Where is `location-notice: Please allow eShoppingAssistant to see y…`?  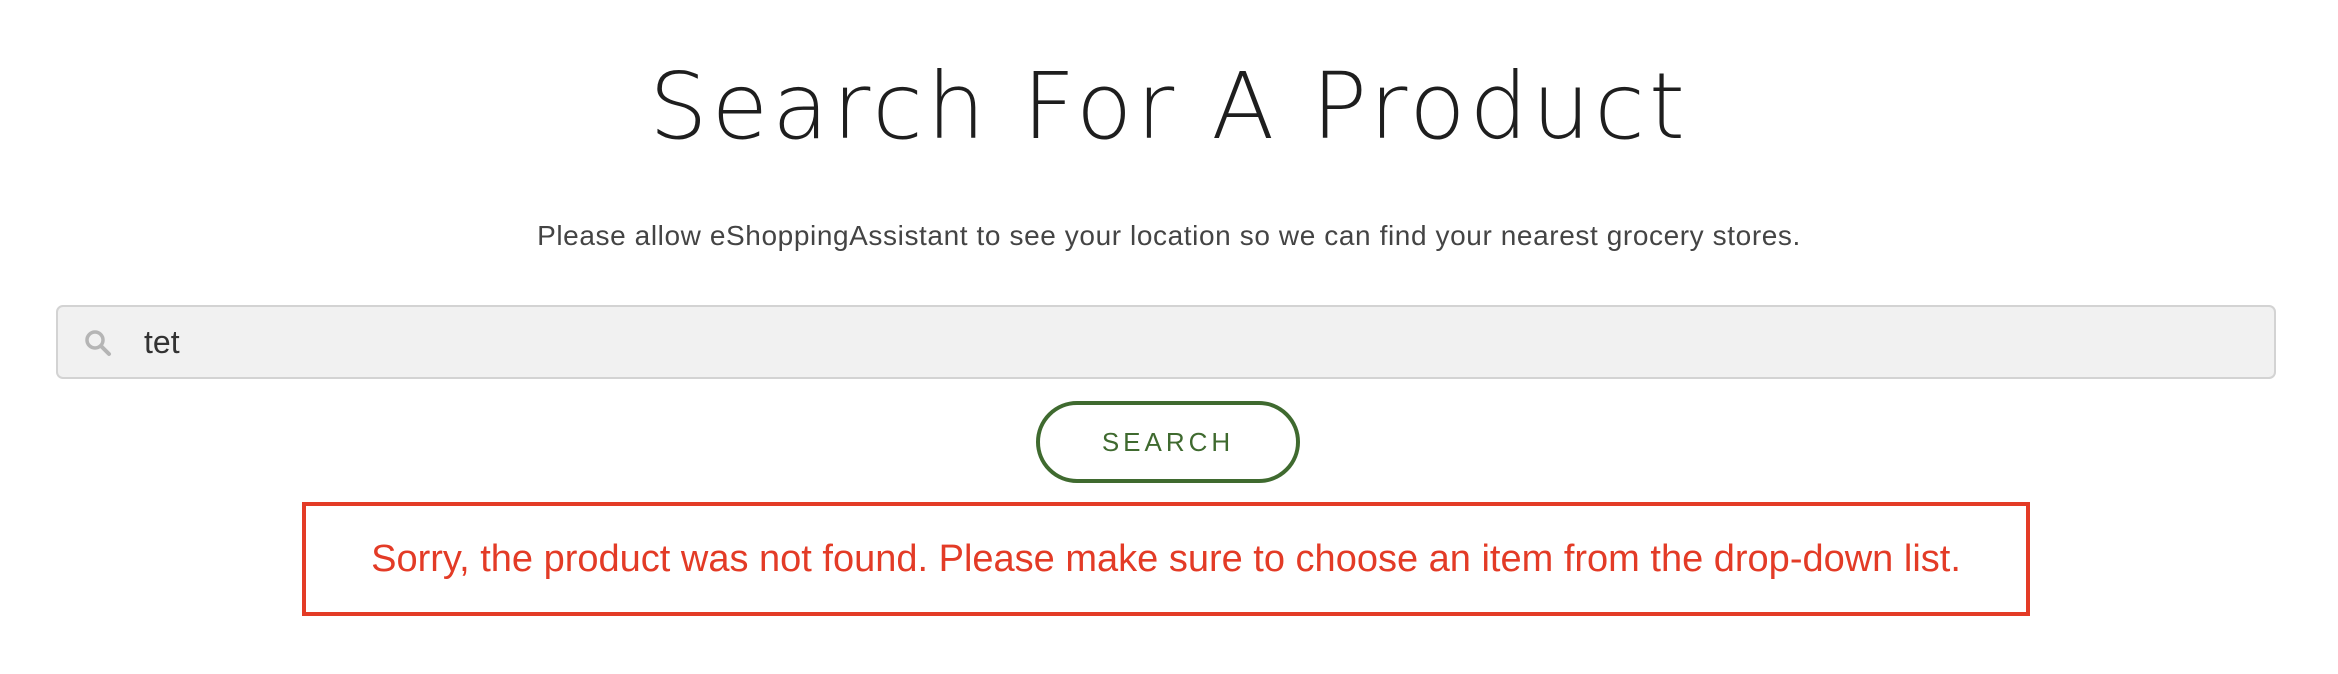 location-notice: Please allow eShoppingAssistant to see y… is located at coordinates (1169, 235).